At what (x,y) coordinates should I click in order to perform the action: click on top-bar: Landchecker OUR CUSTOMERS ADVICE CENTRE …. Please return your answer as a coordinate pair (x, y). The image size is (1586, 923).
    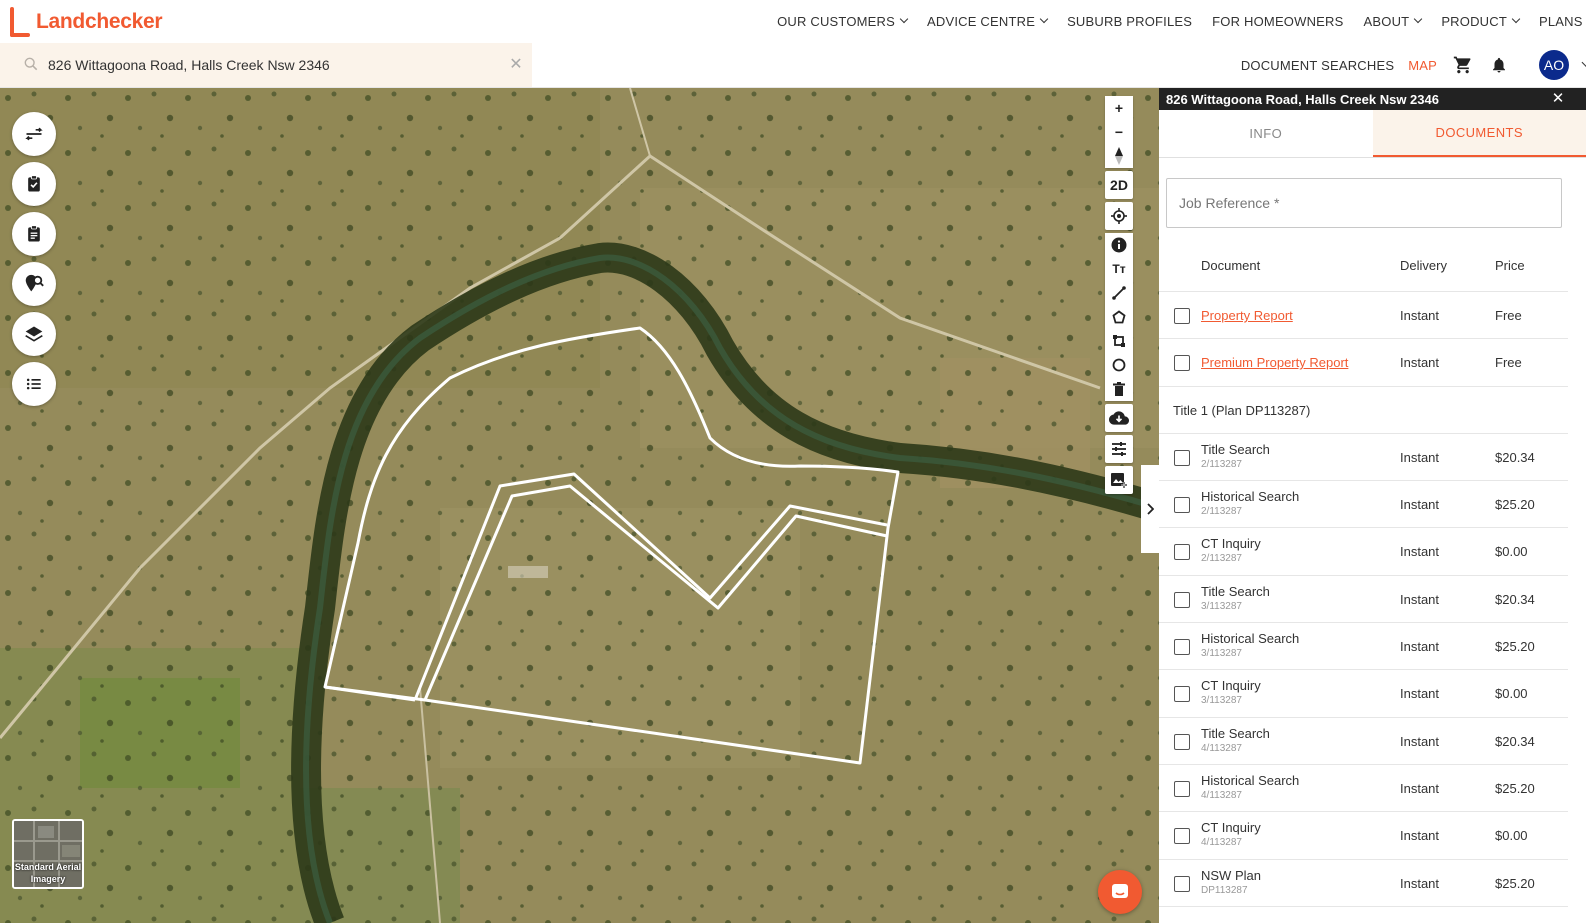
    Looking at the image, I should click on (793, 44).